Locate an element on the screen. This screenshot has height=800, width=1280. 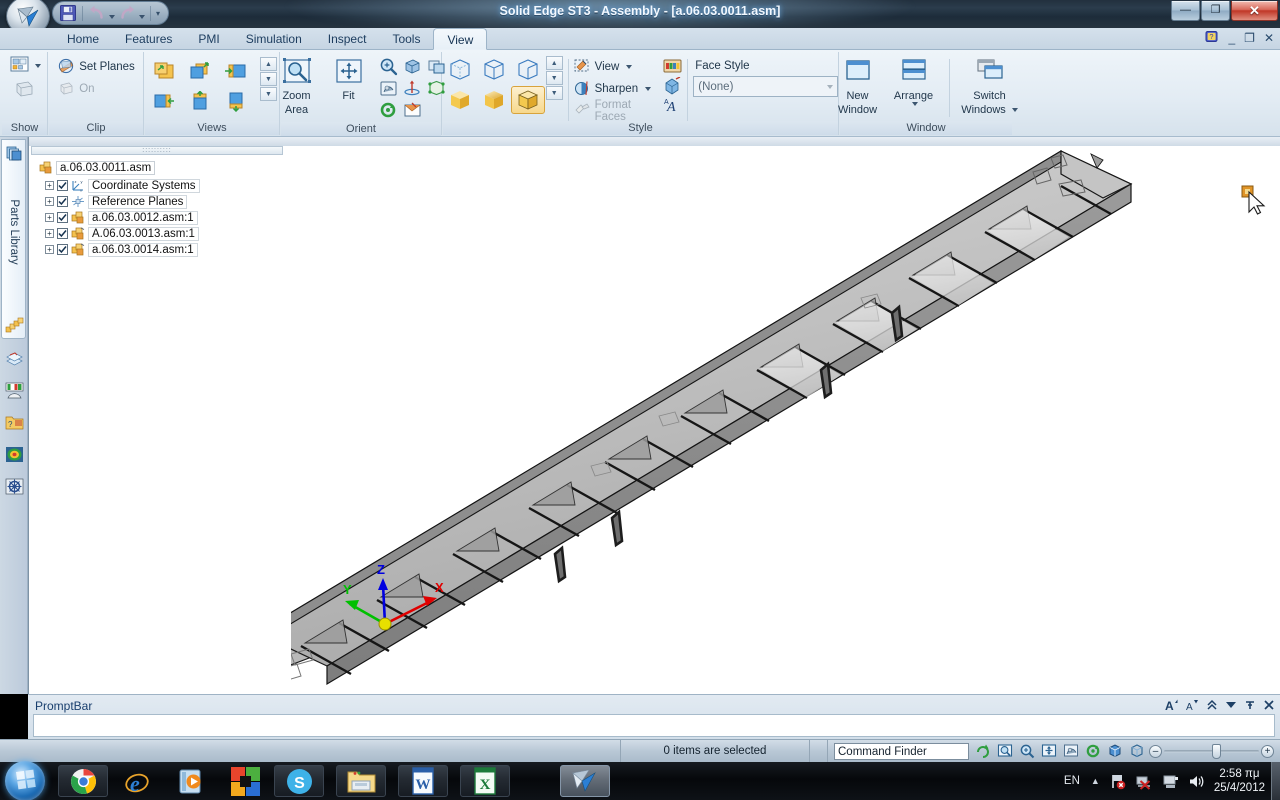
tab-tools: Tools is located at coordinates (406, 39).